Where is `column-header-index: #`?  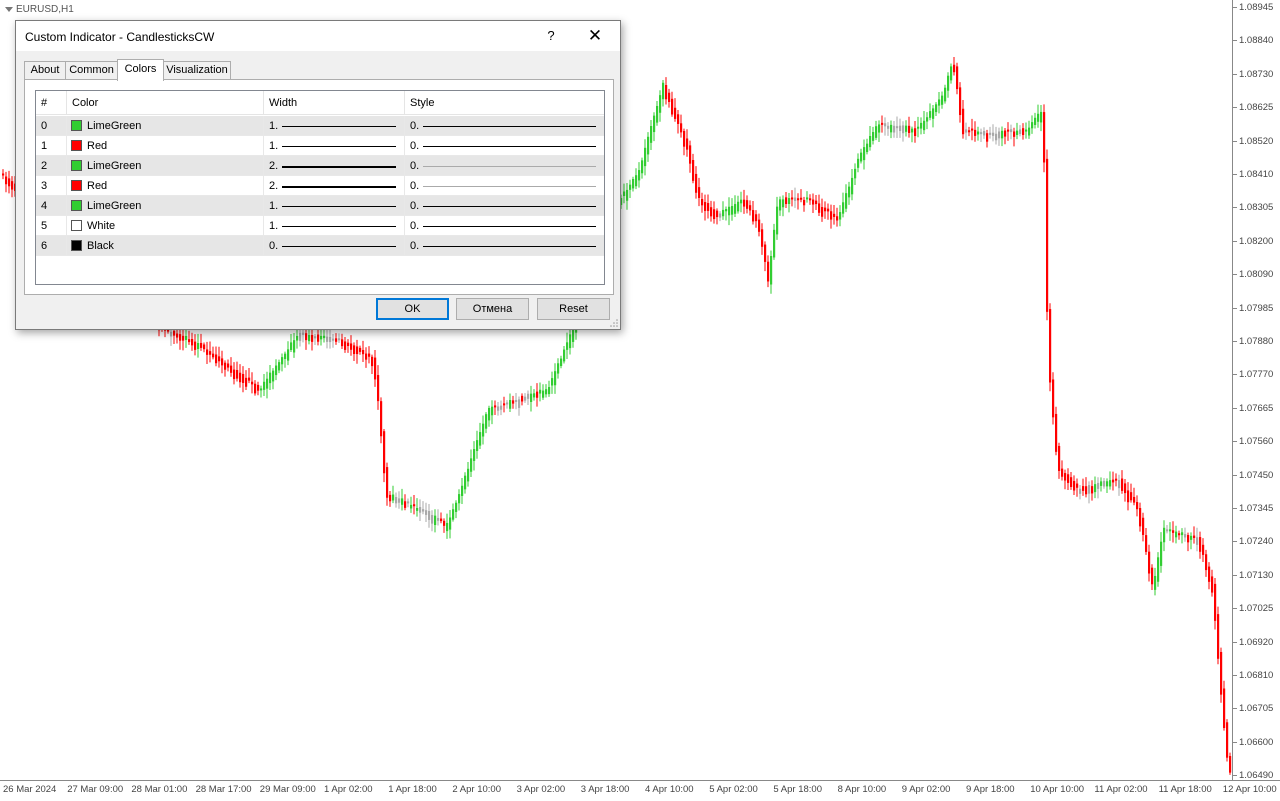
column-header-index: # is located at coordinates (51, 103).